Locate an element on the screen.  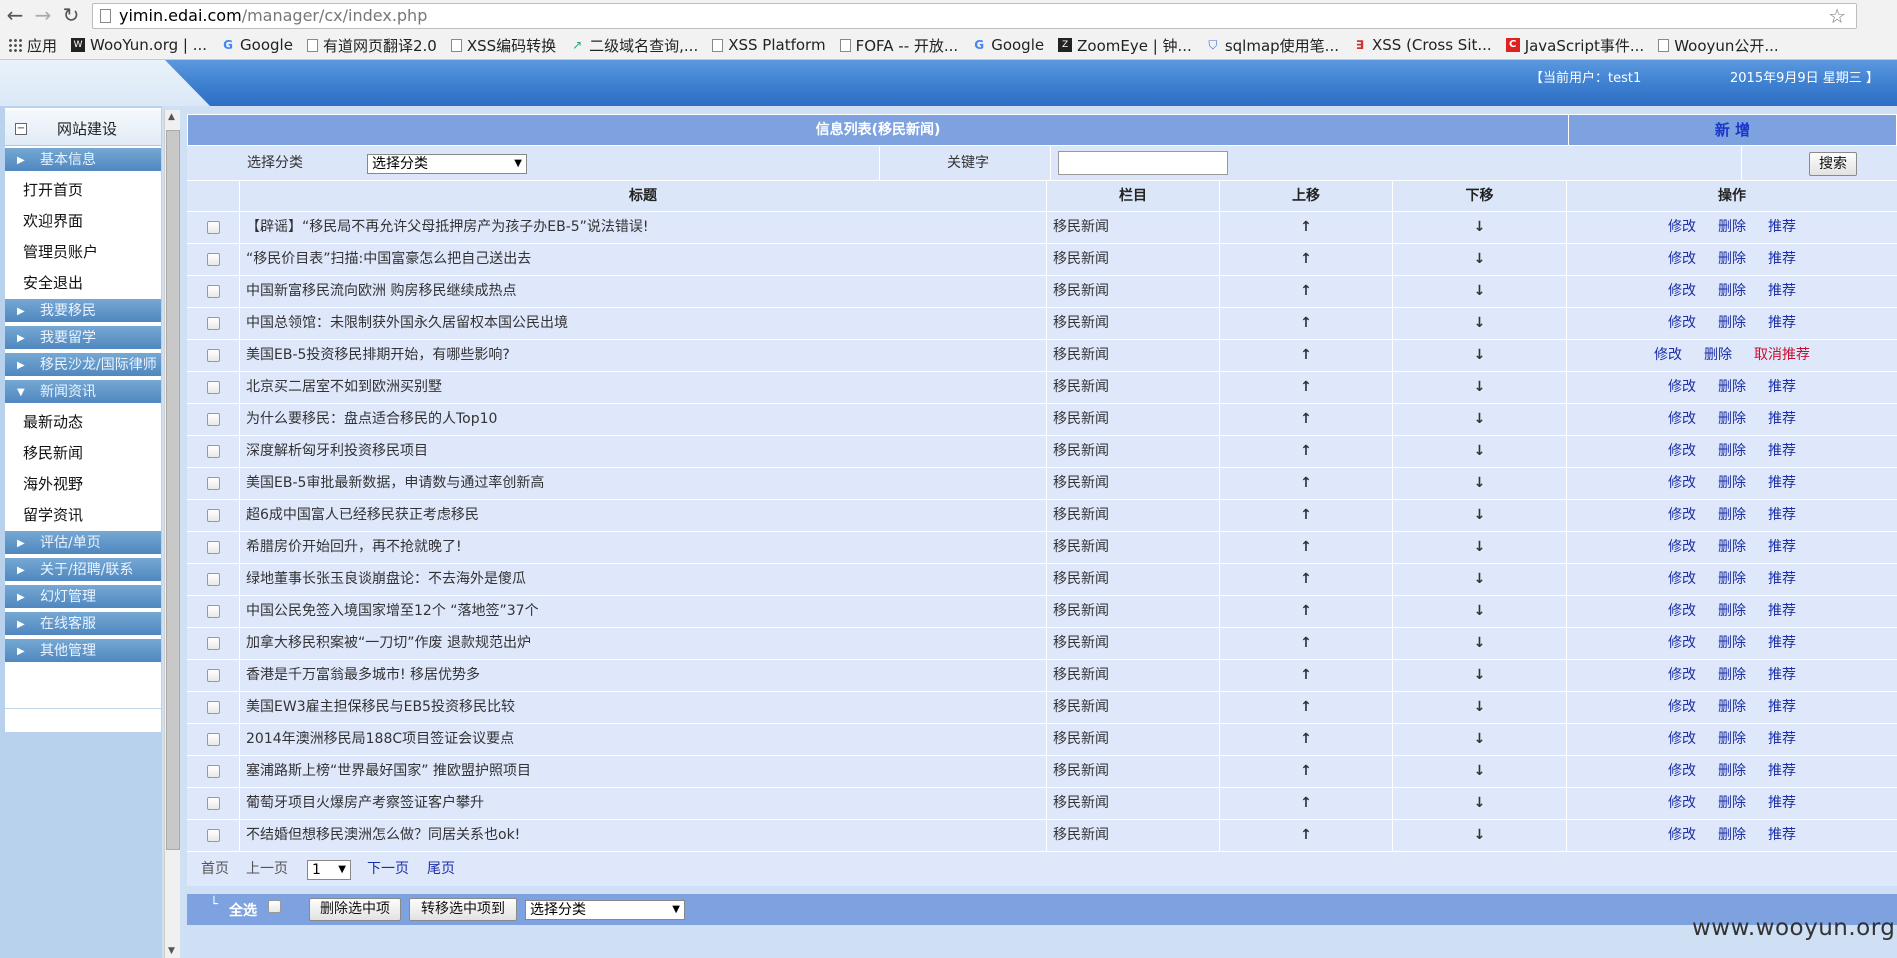
bookmark-google: G Google is located at coordinates (257, 45).